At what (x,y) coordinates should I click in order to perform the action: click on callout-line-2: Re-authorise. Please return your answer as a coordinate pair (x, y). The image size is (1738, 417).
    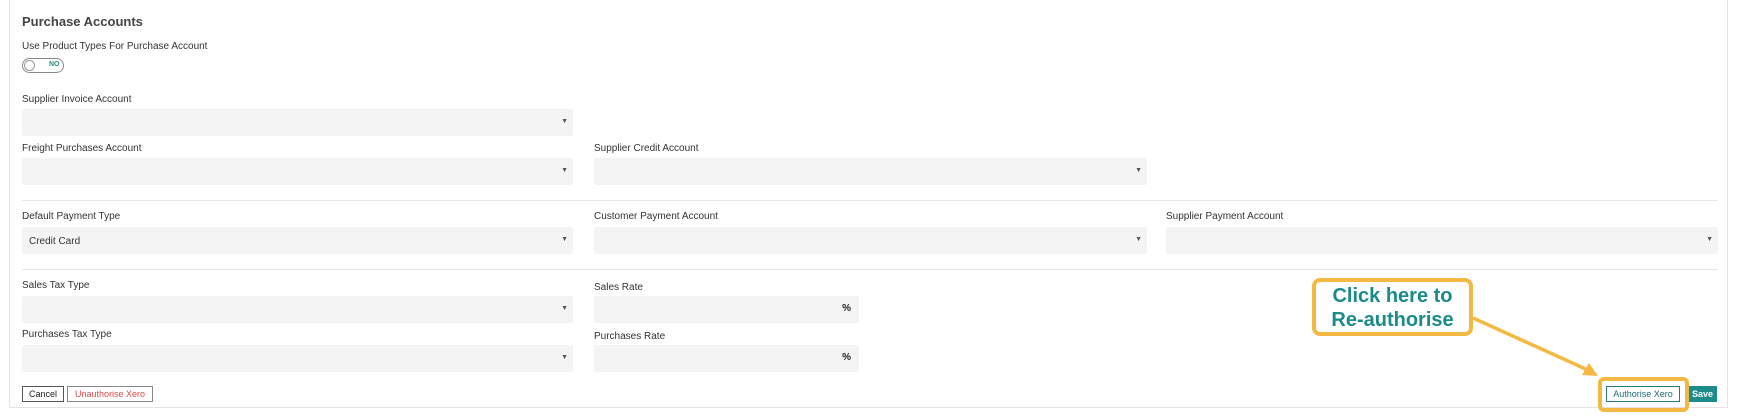
    Looking at the image, I should click on (1392, 320).